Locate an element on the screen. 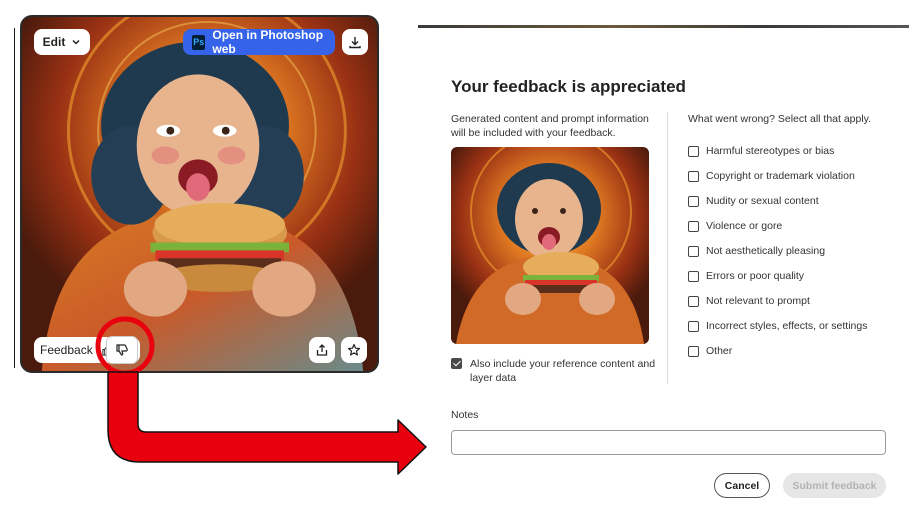 This screenshot has height=522, width=909. option-violence: Violence or gore is located at coordinates (777, 225).